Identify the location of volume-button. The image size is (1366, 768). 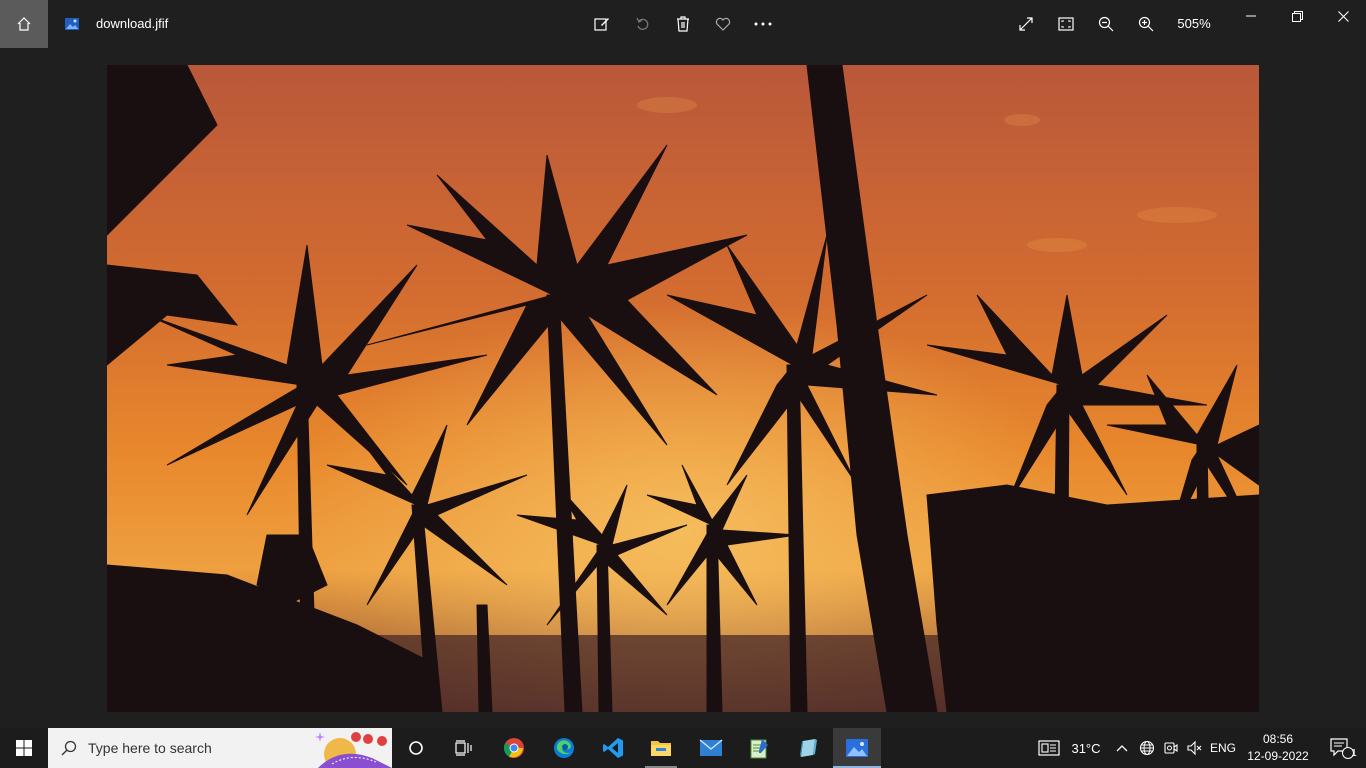
(1194, 748).